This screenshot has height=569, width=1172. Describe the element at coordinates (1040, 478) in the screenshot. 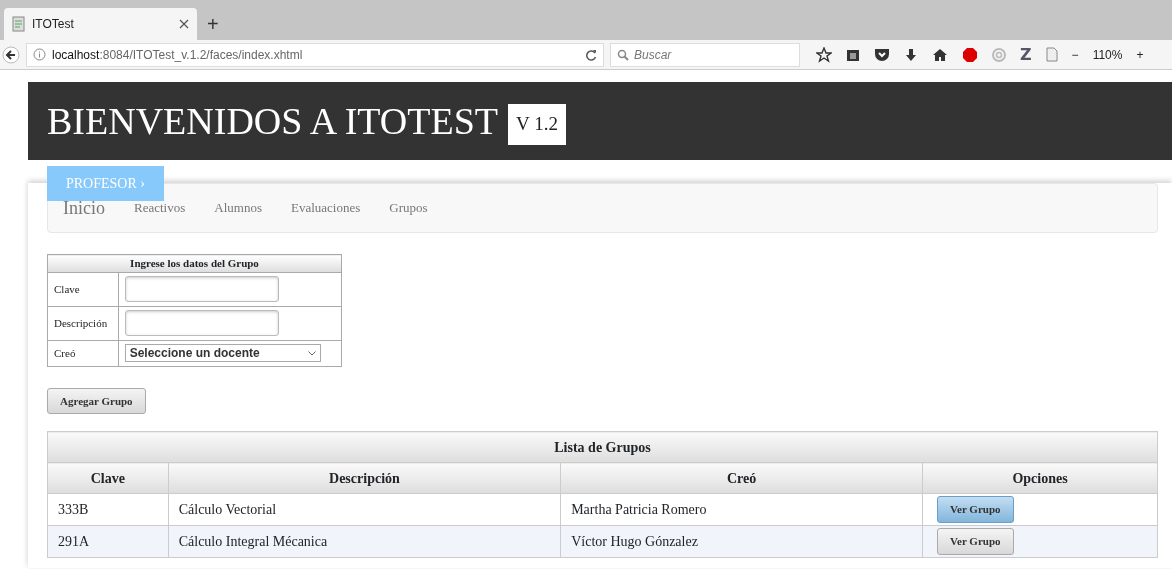

I see `column-header: Opciones` at that location.